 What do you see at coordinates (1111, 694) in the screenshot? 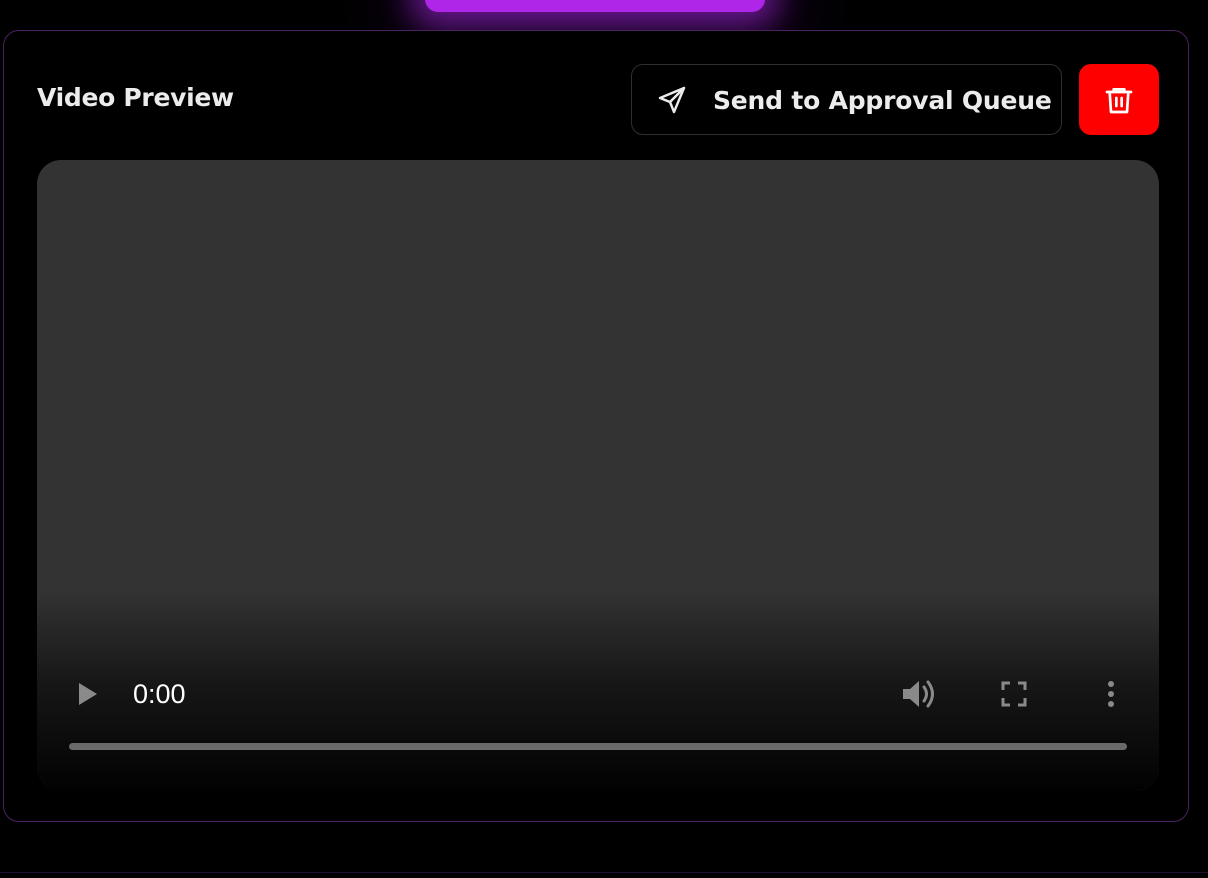
I see `more-options-icon` at bounding box center [1111, 694].